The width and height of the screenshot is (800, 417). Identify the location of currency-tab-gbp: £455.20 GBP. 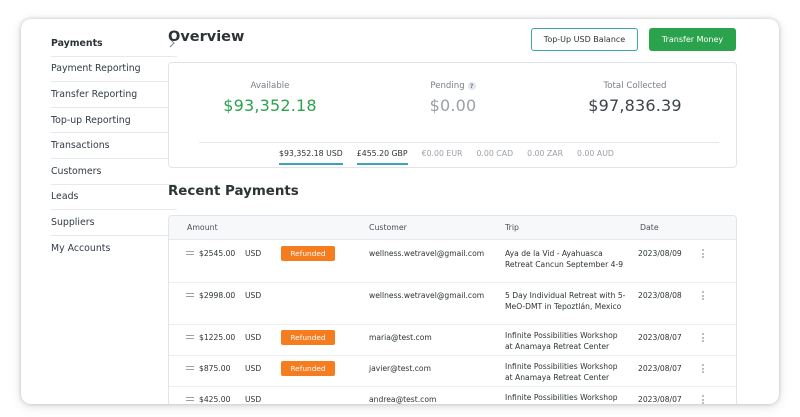
(382, 155).